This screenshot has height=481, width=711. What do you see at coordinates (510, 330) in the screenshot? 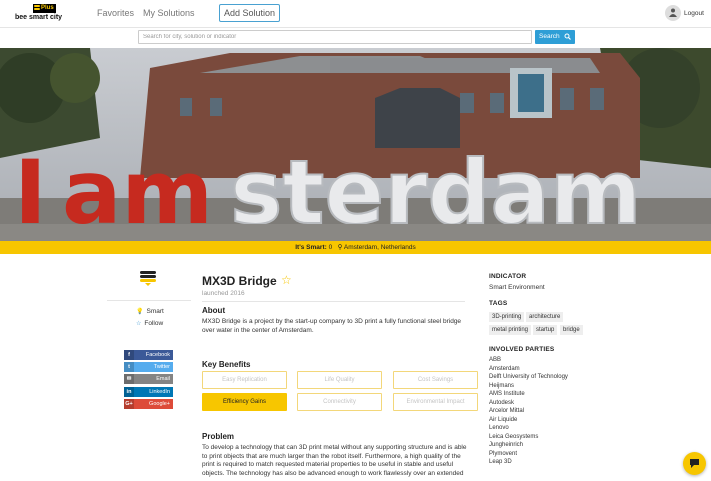
I see `tag-metal-printing: metal printing` at bounding box center [510, 330].